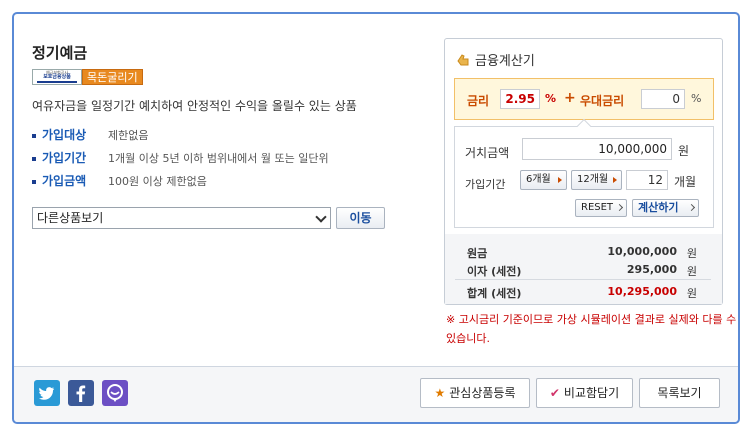  I want to click on period-input: 12, so click(647, 180).